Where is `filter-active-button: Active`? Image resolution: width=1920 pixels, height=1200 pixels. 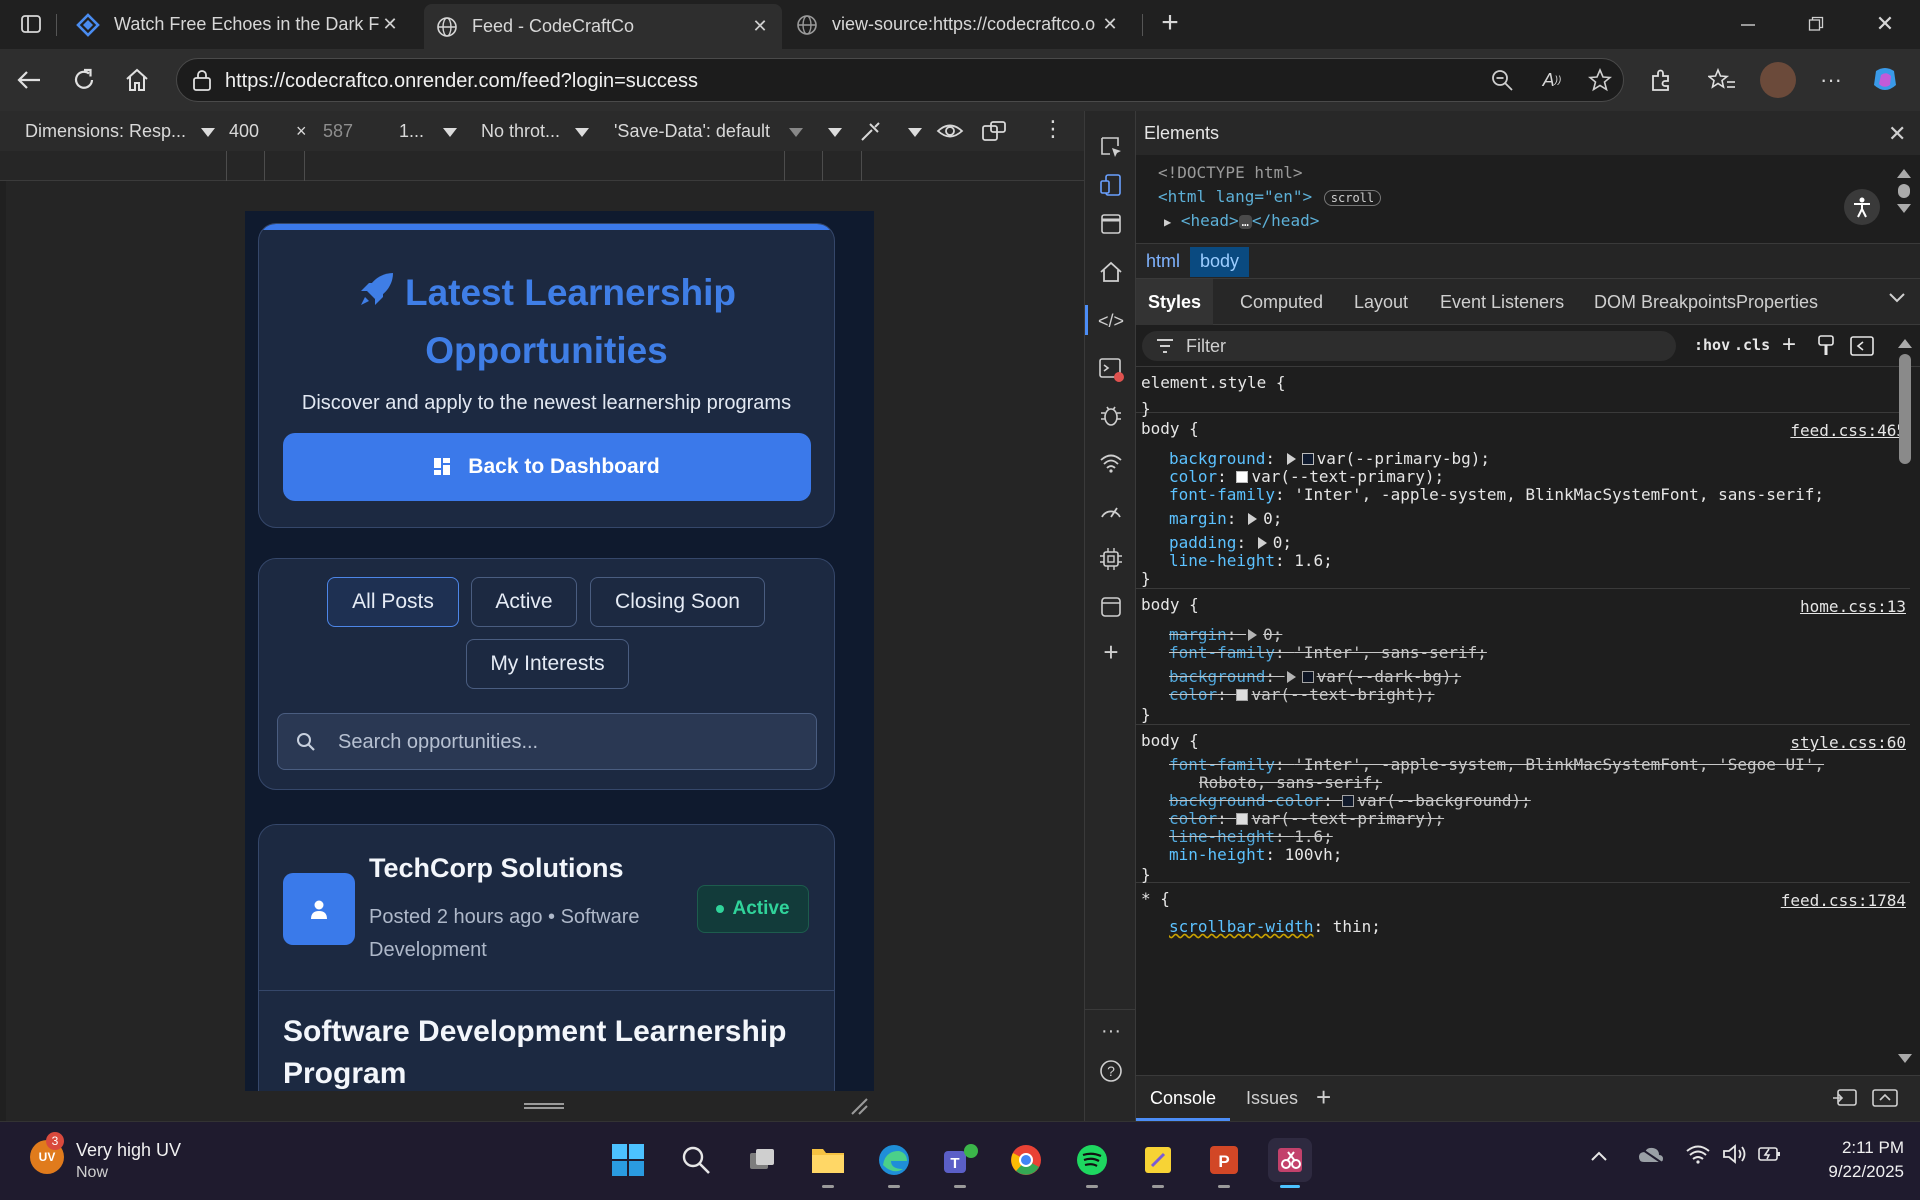
filter-active-button: Active is located at coordinates (524, 602).